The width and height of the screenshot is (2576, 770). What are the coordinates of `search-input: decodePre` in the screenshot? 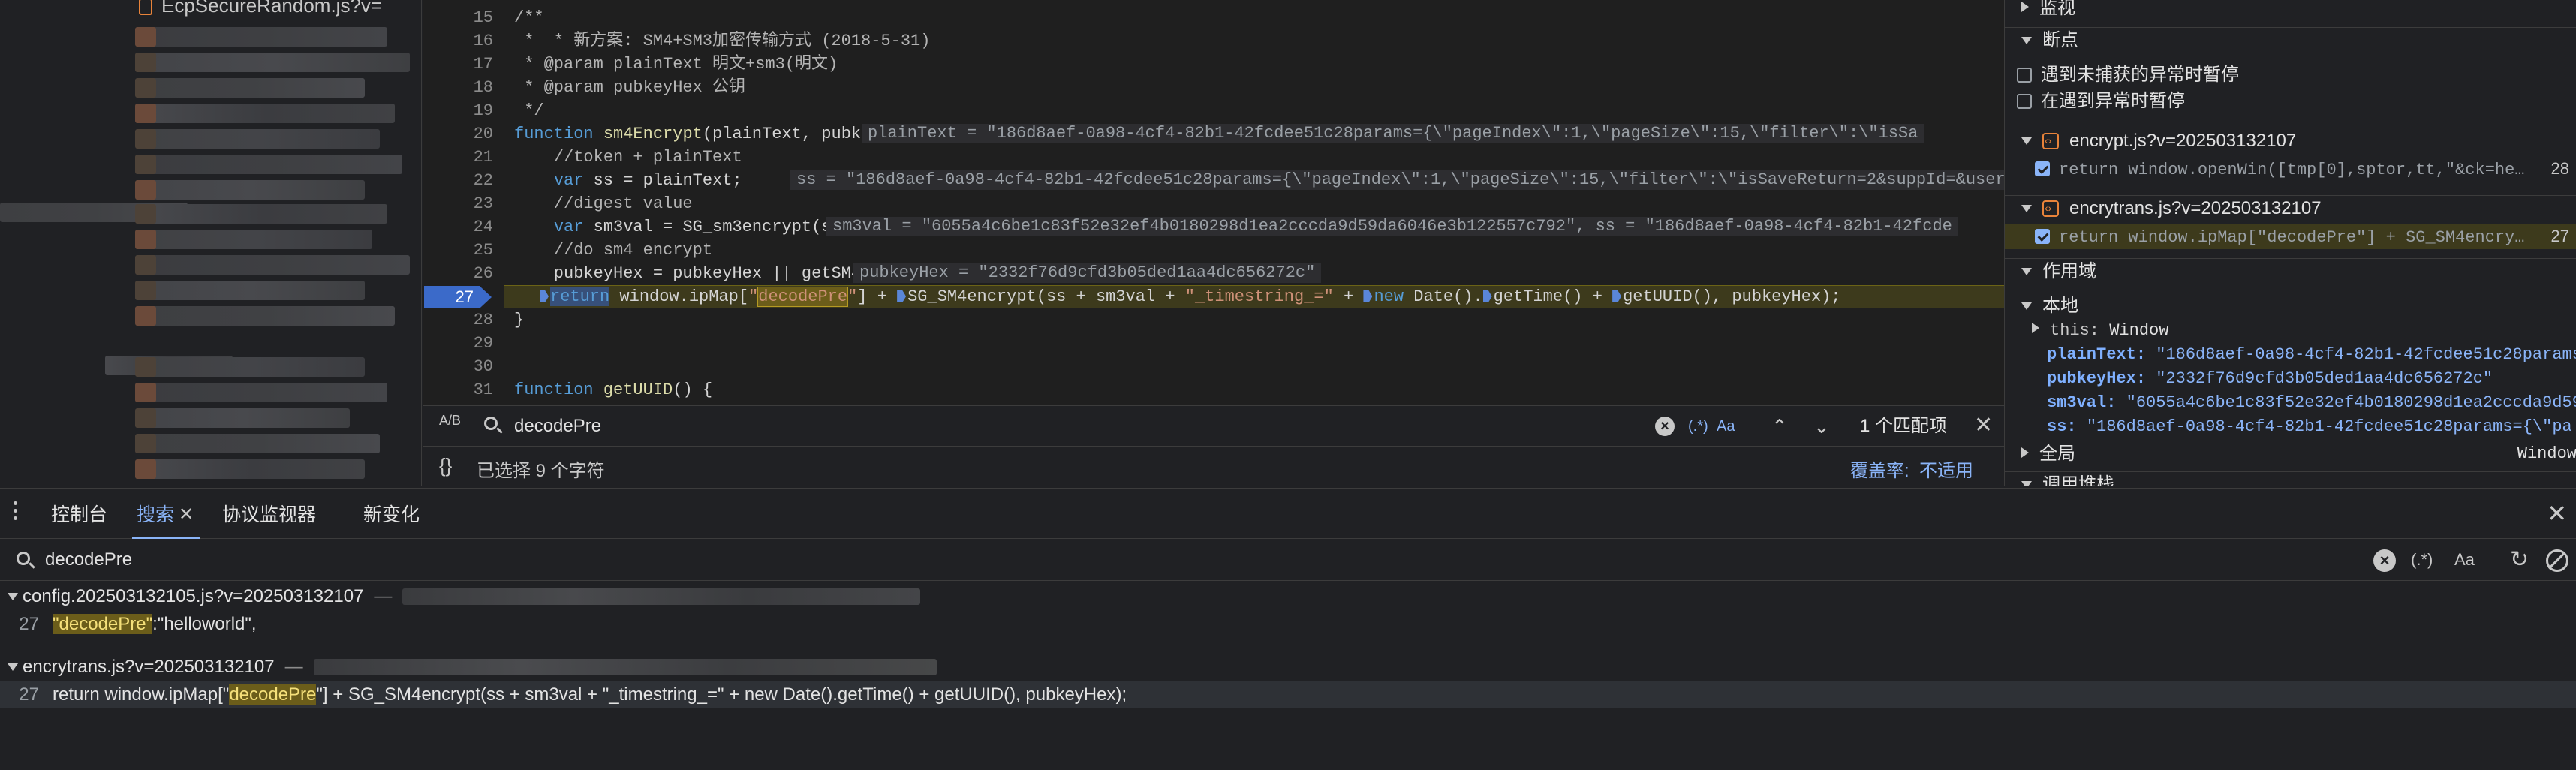 It's located at (796, 560).